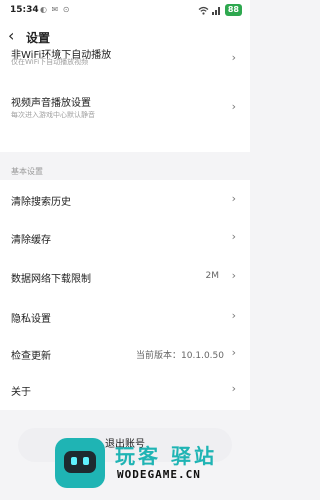 The width and height of the screenshot is (320, 500). What do you see at coordinates (125, 107) in the screenshot?
I see `video-sound-setting-row: 视频声音播放设置 每次进入游戏中心默认静音 ›` at bounding box center [125, 107].